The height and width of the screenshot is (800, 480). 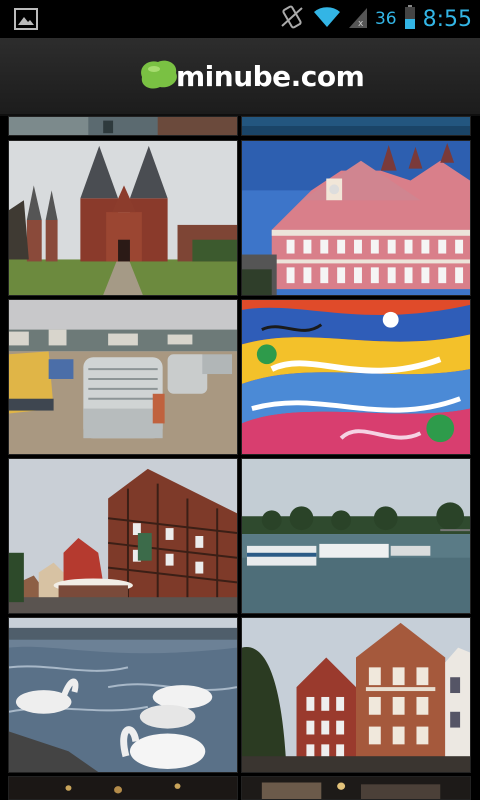 I want to click on clock: 8:55, so click(x=447, y=19).